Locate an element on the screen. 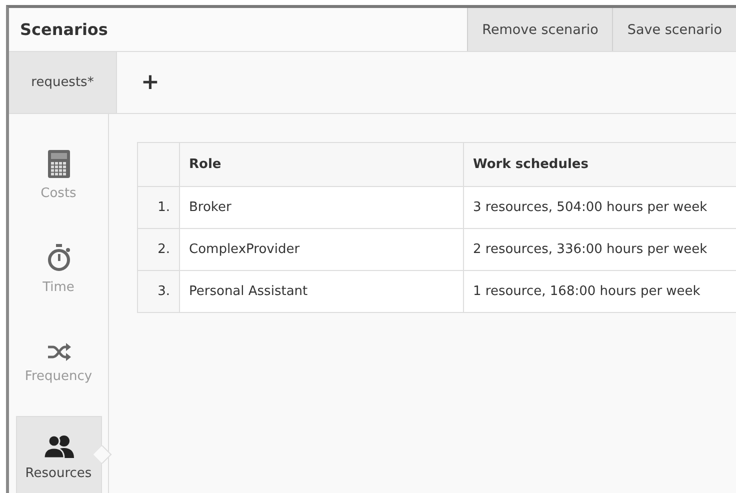 The height and width of the screenshot is (493, 736). people-icon is located at coordinates (59, 446).